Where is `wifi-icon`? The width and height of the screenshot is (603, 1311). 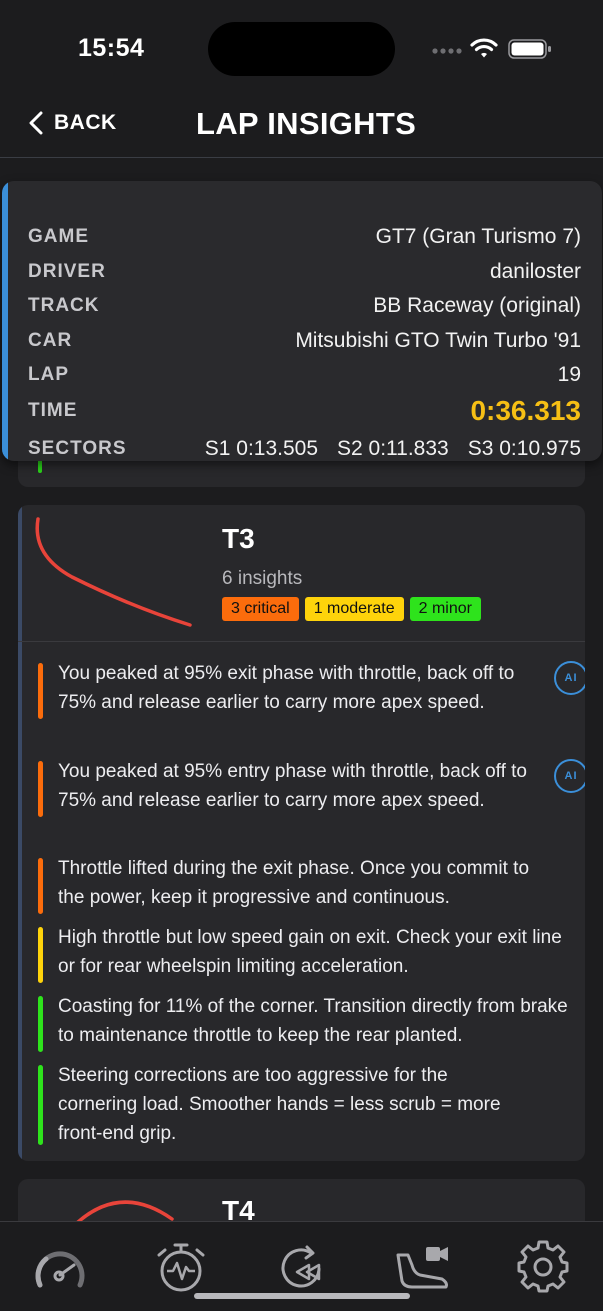
wifi-icon is located at coordinates (484, 48).